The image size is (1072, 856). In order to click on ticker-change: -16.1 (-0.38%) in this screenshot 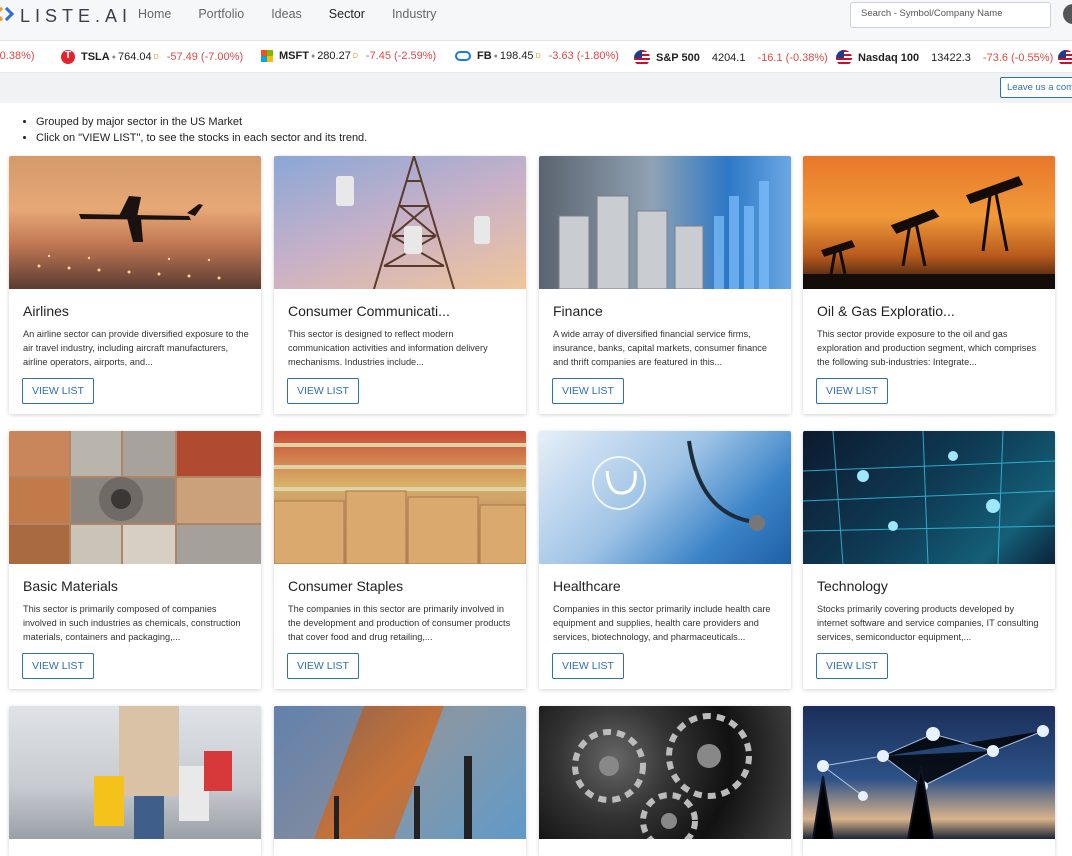, I will do `click(792, 58)`.